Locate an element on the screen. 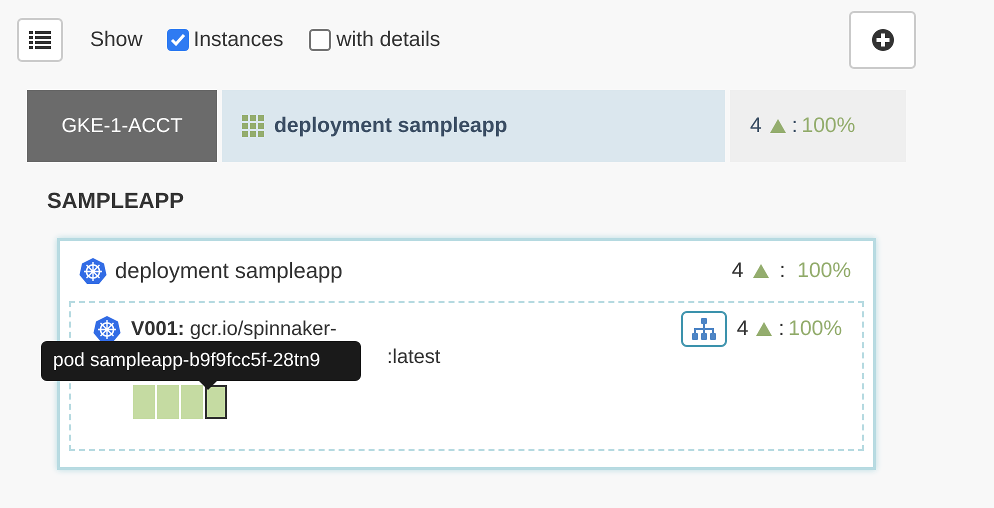 Image resolution: width=994 pixels, height=508 pixels. grid-icon is located at coordinates (253, 126).